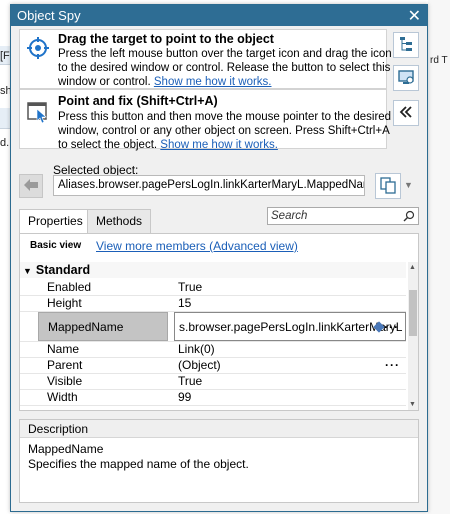 This screenshot has height=514, width=450. Describe the element at coordinates (439, 60) in the screenshot. I see `bg-snip-right: rd T` at that location.